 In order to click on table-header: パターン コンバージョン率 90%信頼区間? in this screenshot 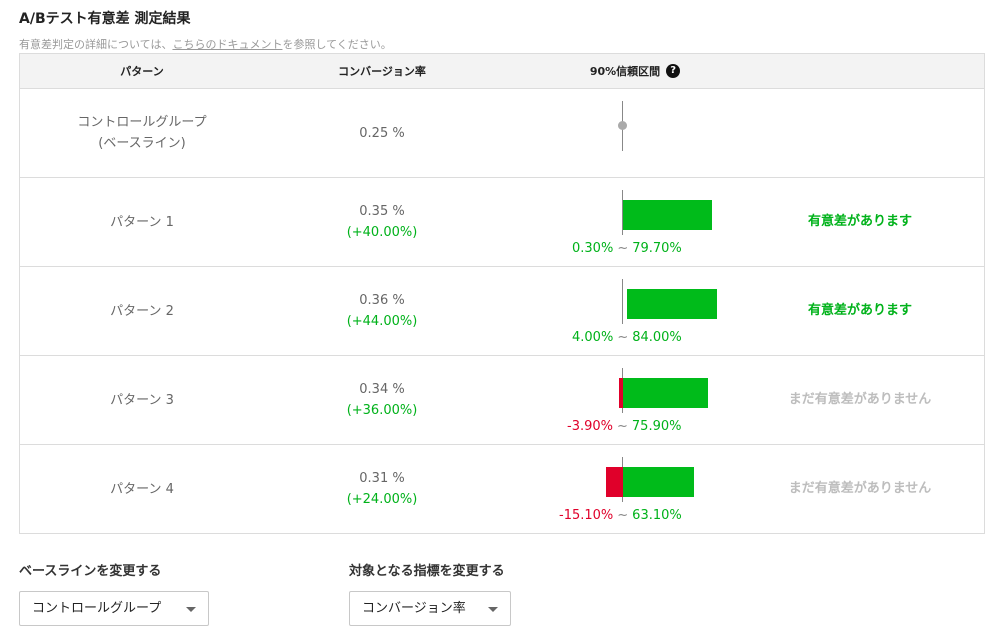, I will do `click(502, 71)`.